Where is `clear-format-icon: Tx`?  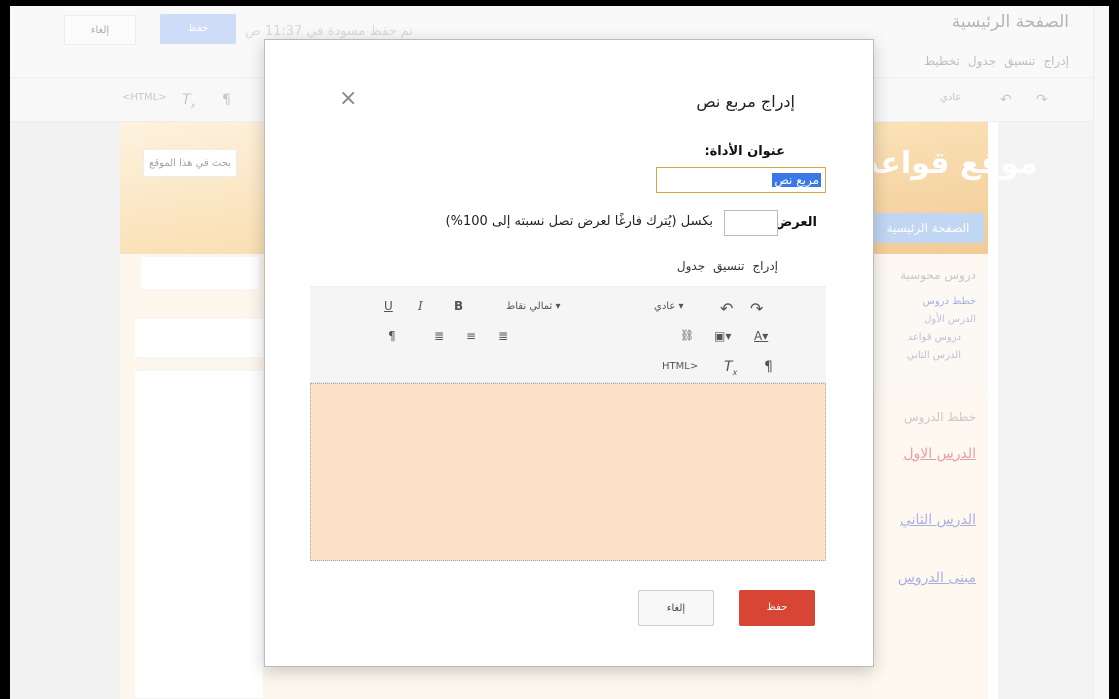
clear-format-icon: Tx is located at coordinates (730, 368).